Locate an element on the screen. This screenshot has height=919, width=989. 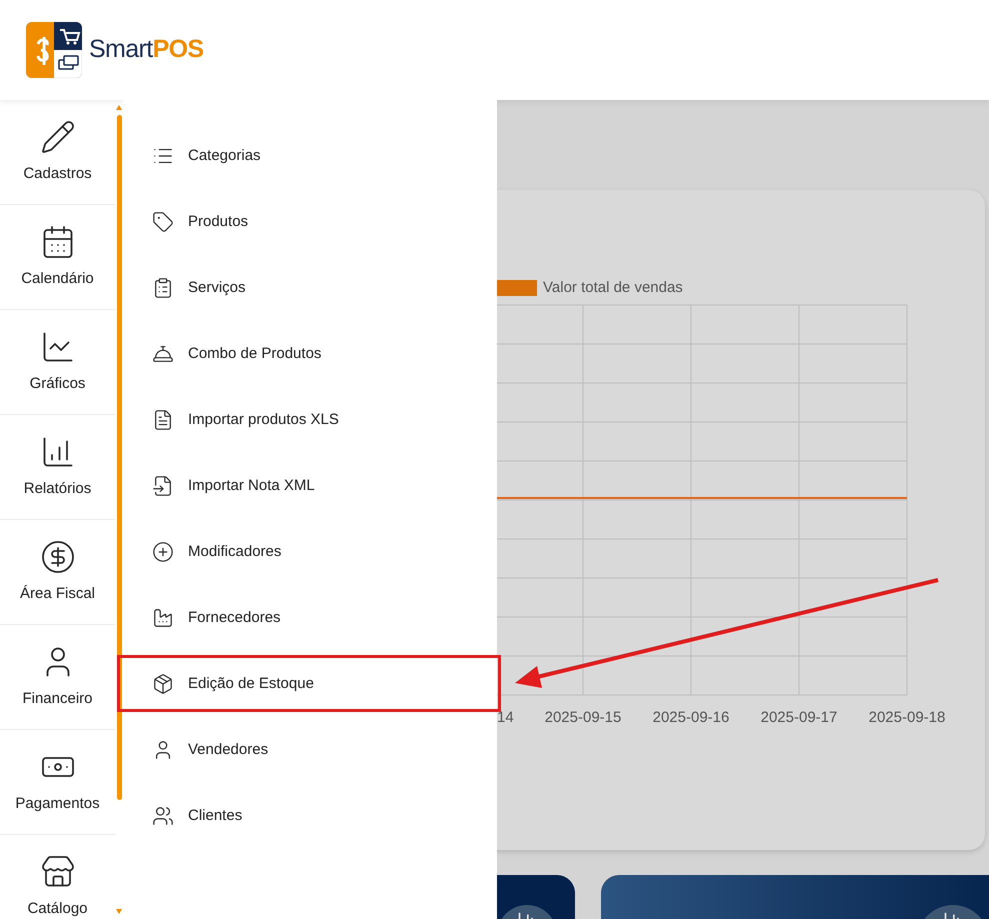
scroll-up-icon is located at coordinates (119, 107).